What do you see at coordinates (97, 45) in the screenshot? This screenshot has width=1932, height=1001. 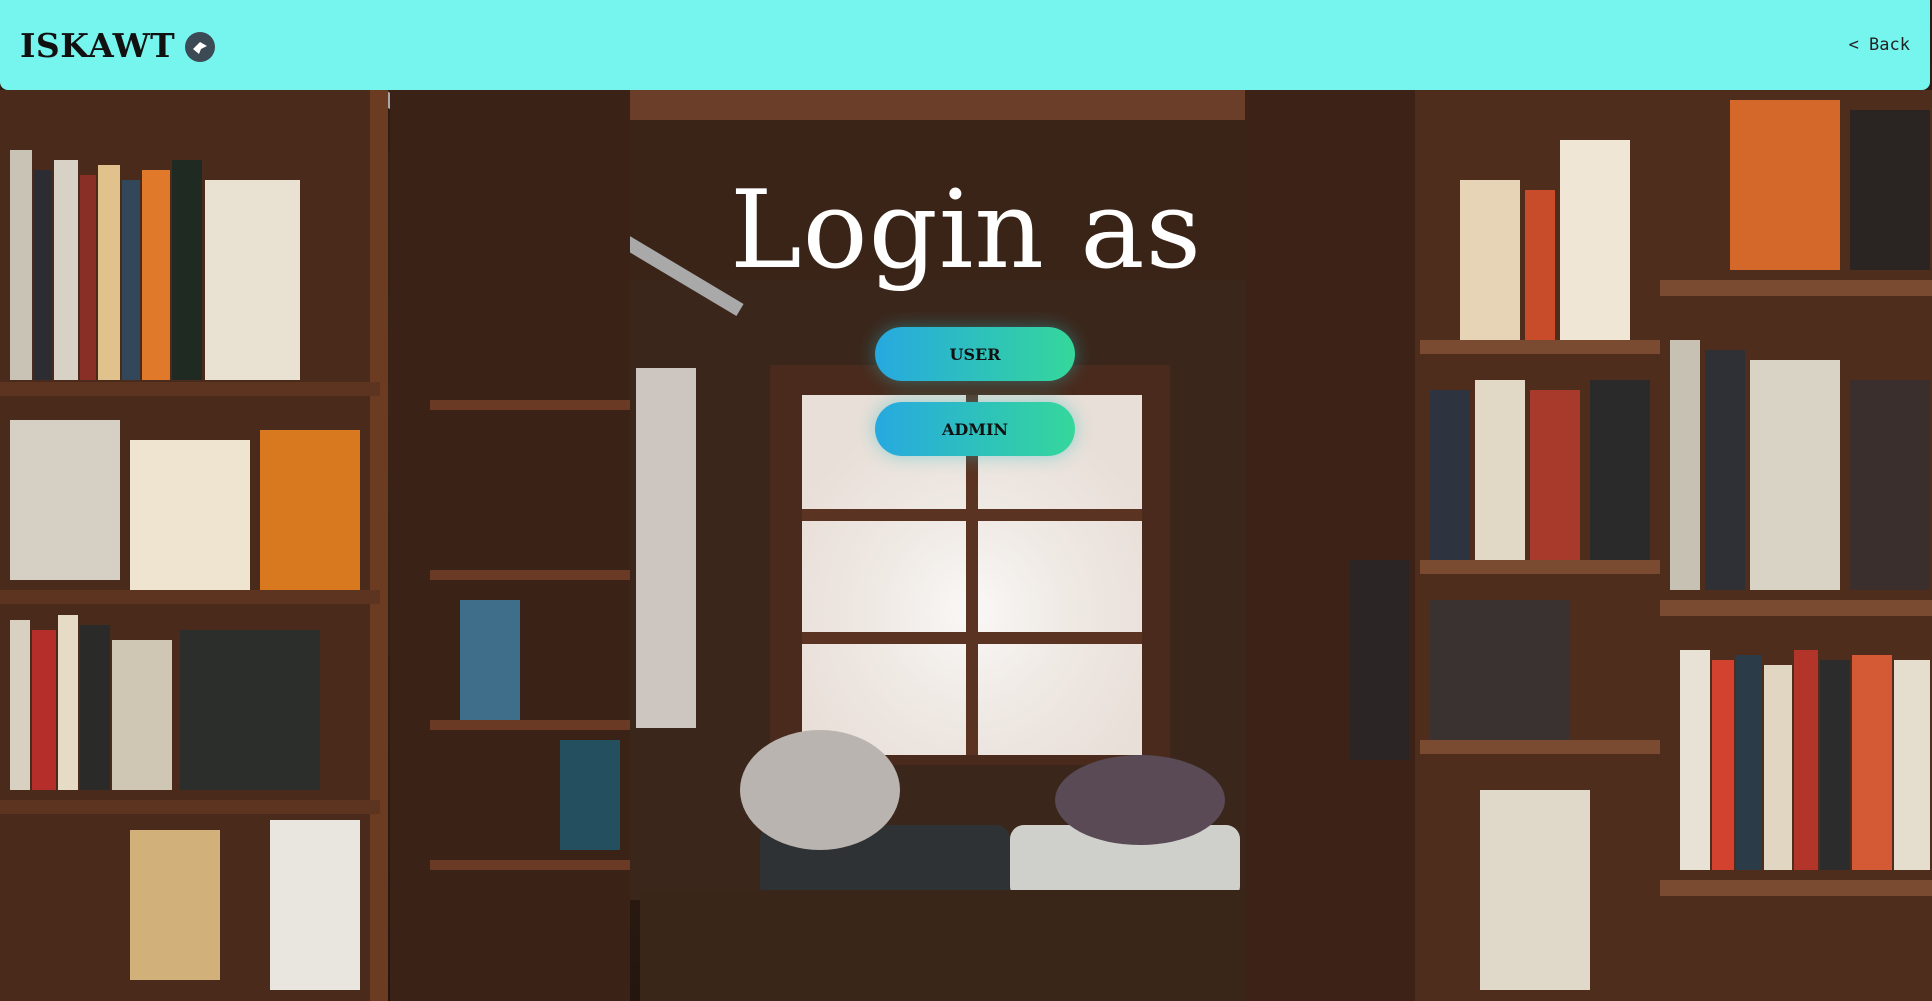 I see `brand-name: ISKAWT` at bounding box center [97, 45].